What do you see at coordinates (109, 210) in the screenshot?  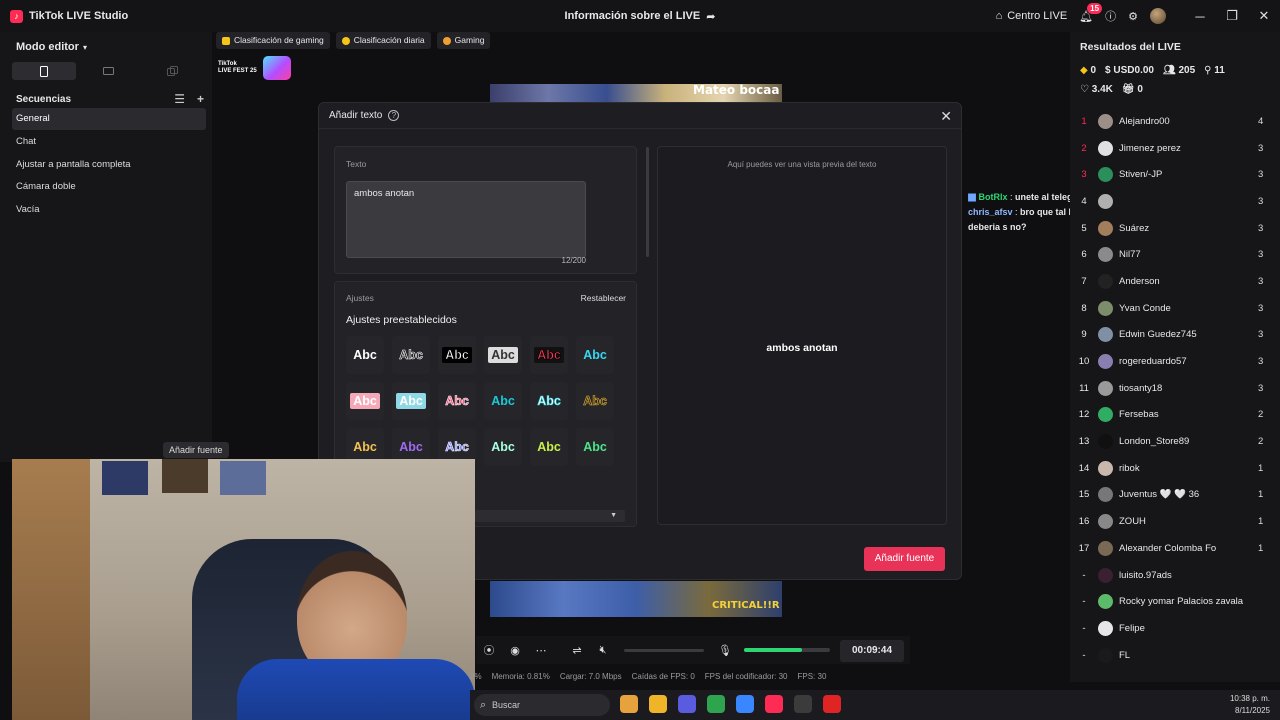 I see `sequence-item-empty: Vacía` at bounding box center [109, 210].